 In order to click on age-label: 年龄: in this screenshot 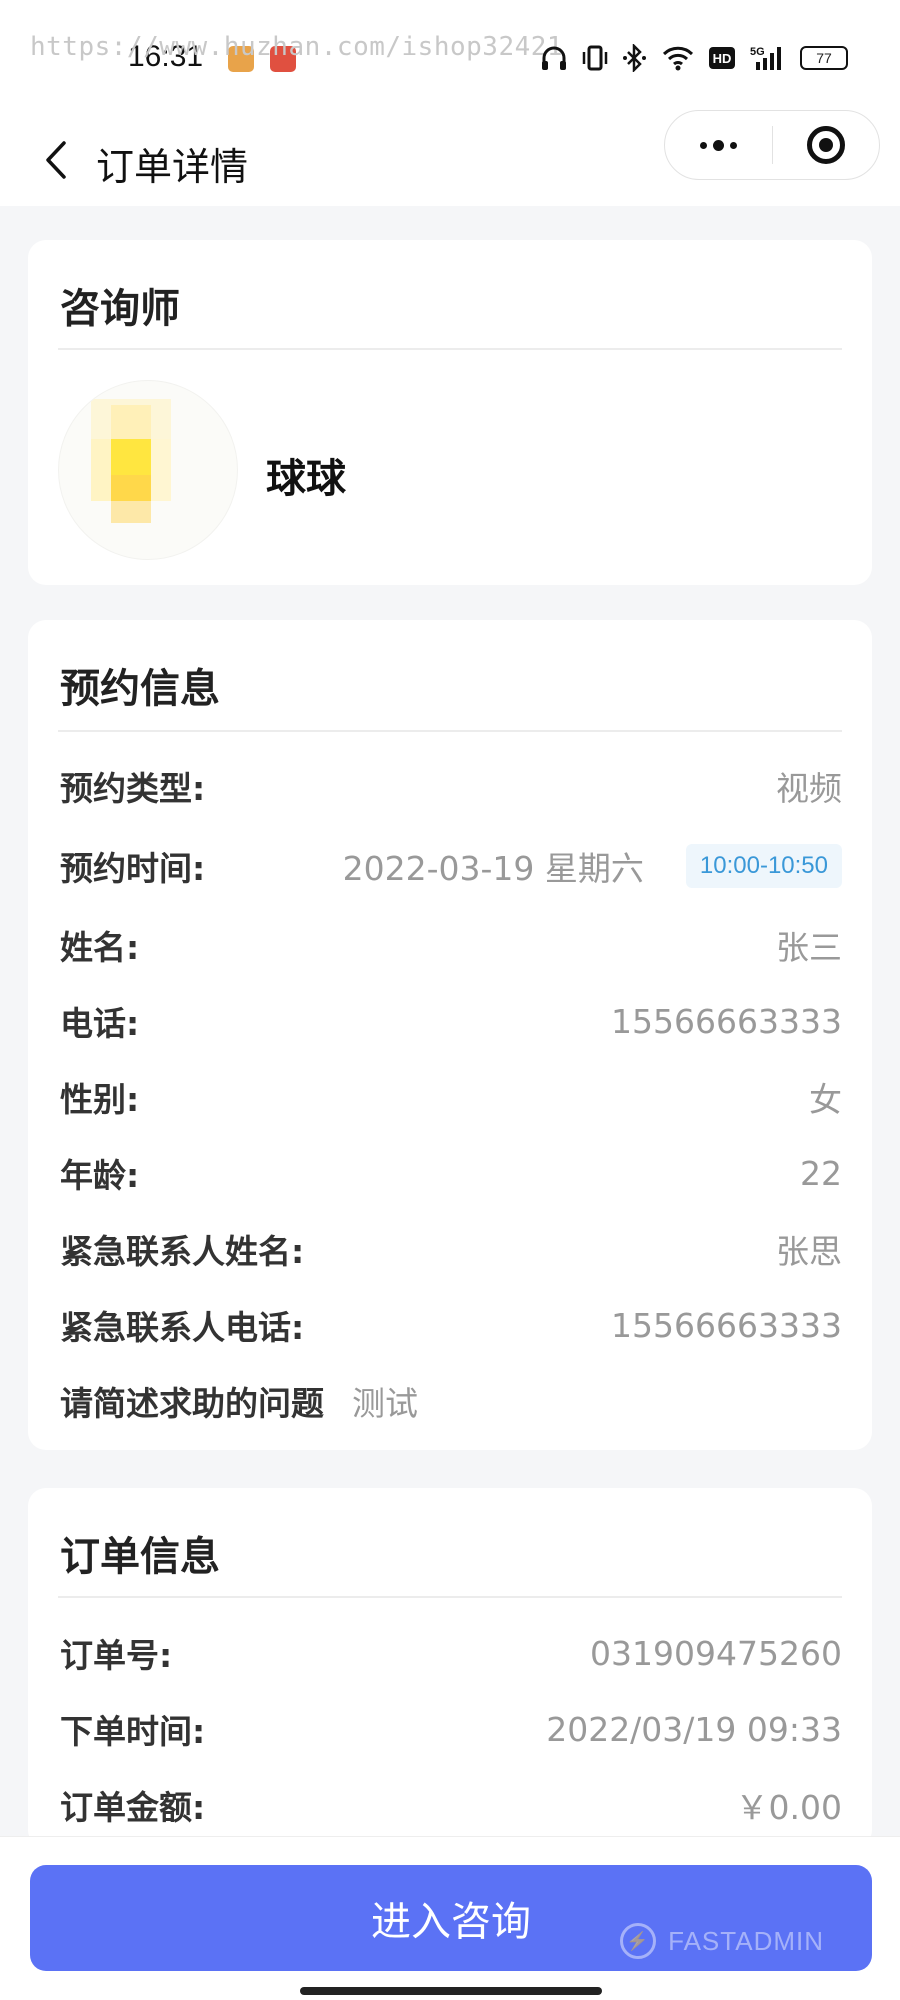, I will do `click(100, 1175)`.